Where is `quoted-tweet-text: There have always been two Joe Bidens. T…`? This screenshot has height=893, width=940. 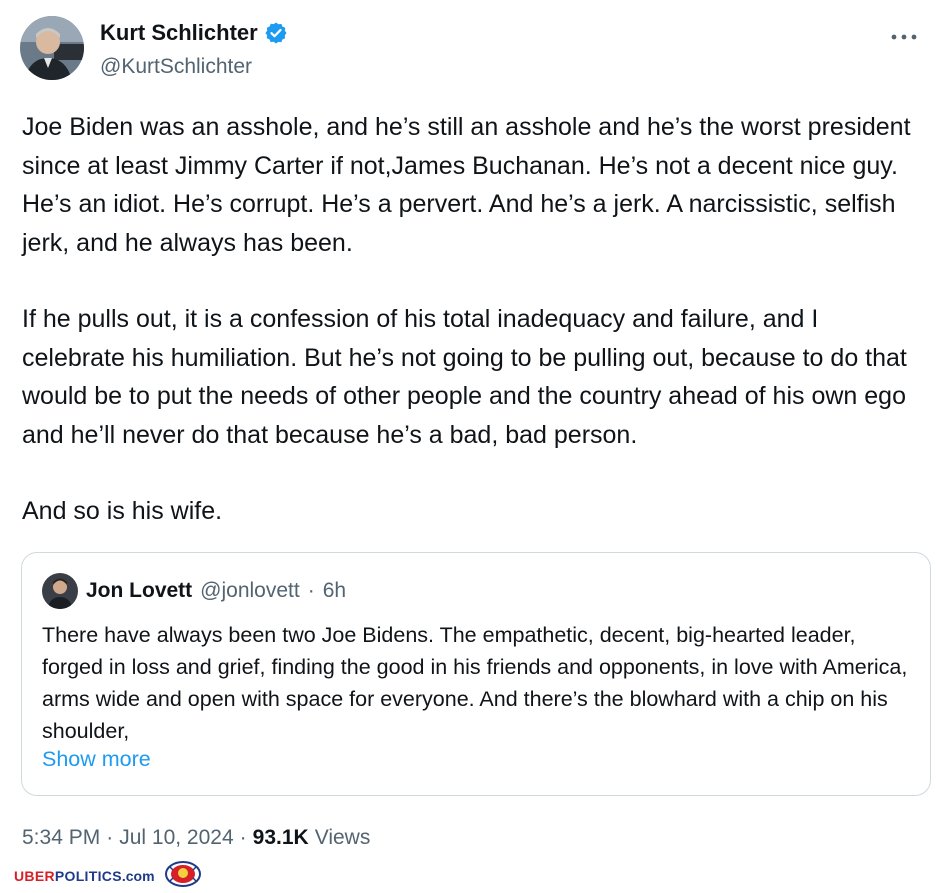 quoted-tweet-text: There have always been two Joe Bidens. T… is located at coordinates (475, 683).